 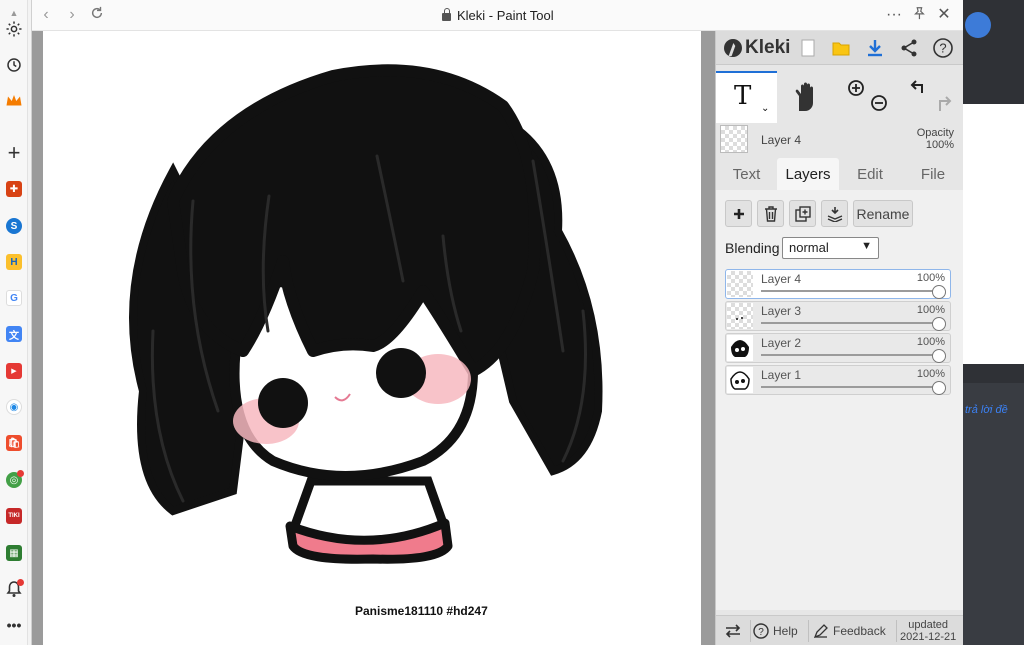 I want to click on green-app-icon: ◎, so click(x=14, y=480).